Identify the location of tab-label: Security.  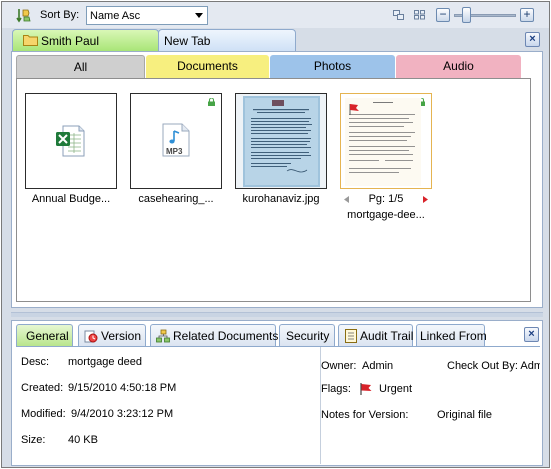
(308, 336).